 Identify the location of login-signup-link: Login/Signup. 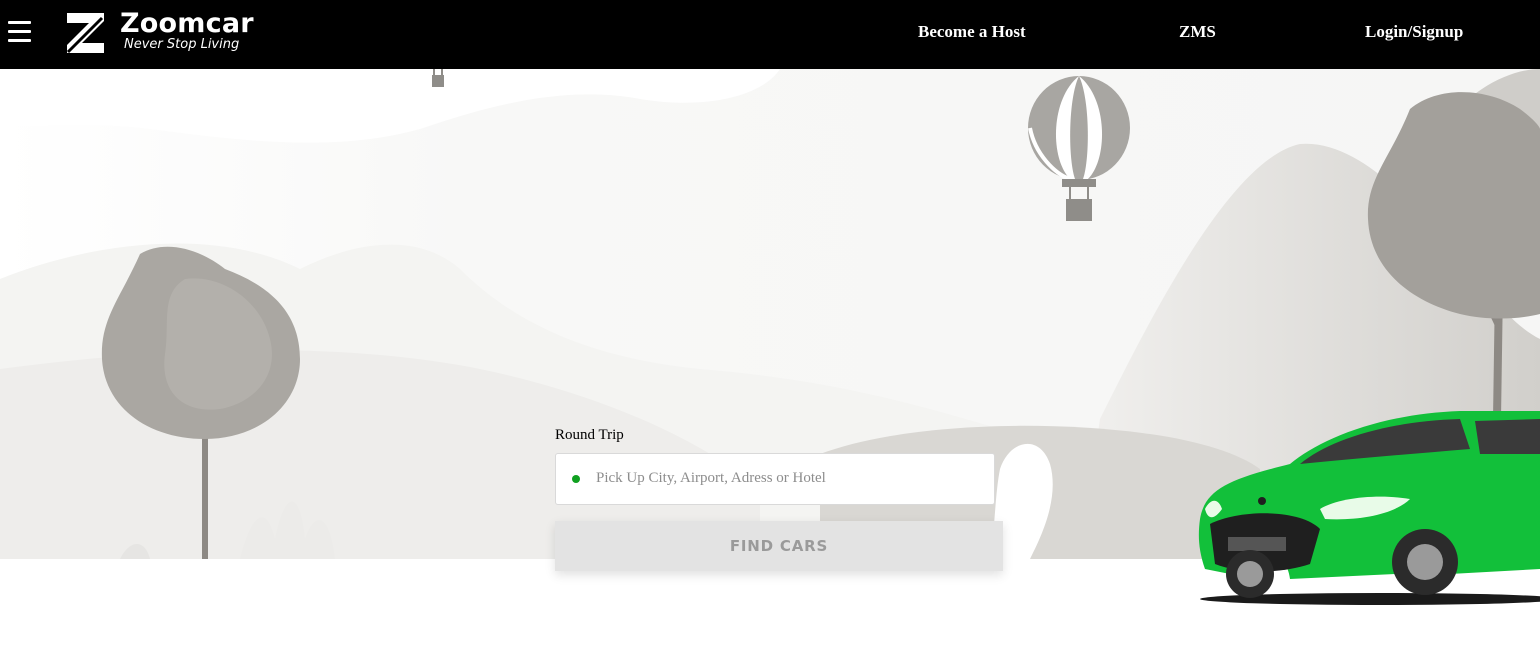
(1414, 32).